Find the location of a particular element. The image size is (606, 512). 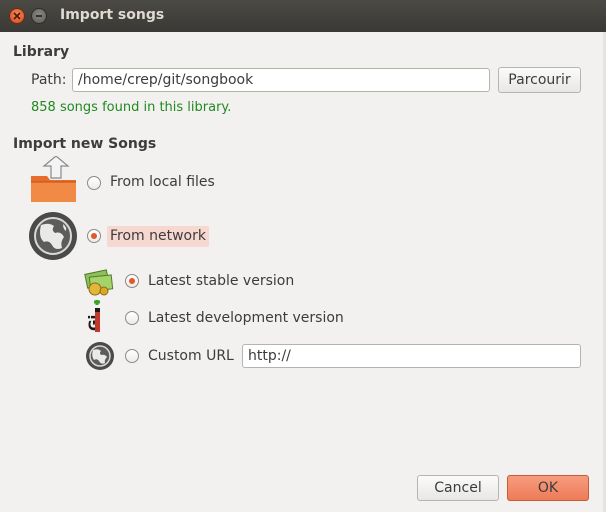

folder-upload-icon is located at coordinates (54, 182).